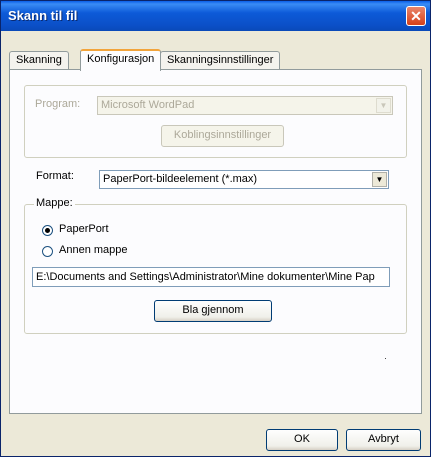 The width and height of the screenshot is (431, 457). What do you see at coordinates (213, 311) in the screenshot?
I see `browse-button: Bla gjennom` at bounding box center [213, 311].